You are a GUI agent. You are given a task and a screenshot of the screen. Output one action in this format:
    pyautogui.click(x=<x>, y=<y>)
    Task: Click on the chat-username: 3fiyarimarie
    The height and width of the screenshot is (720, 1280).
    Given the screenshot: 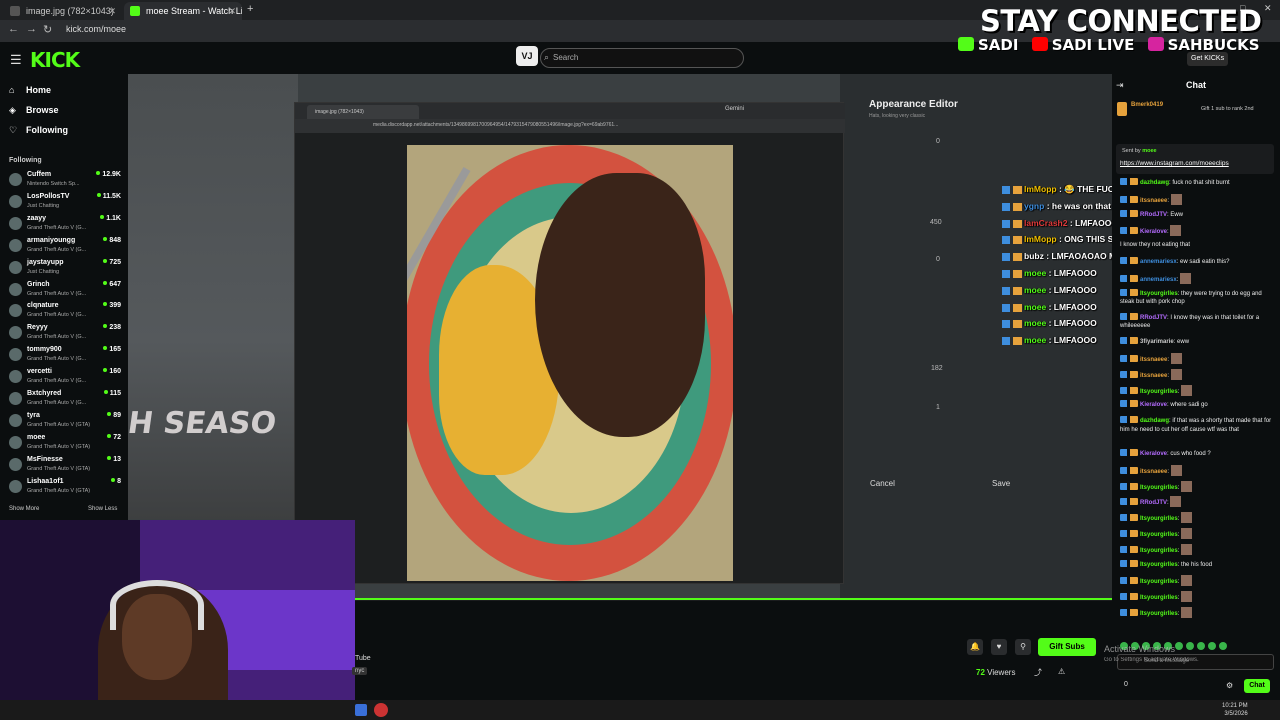 What is the action you would take?
    pyautogui.click(x=1157, y=342)
    